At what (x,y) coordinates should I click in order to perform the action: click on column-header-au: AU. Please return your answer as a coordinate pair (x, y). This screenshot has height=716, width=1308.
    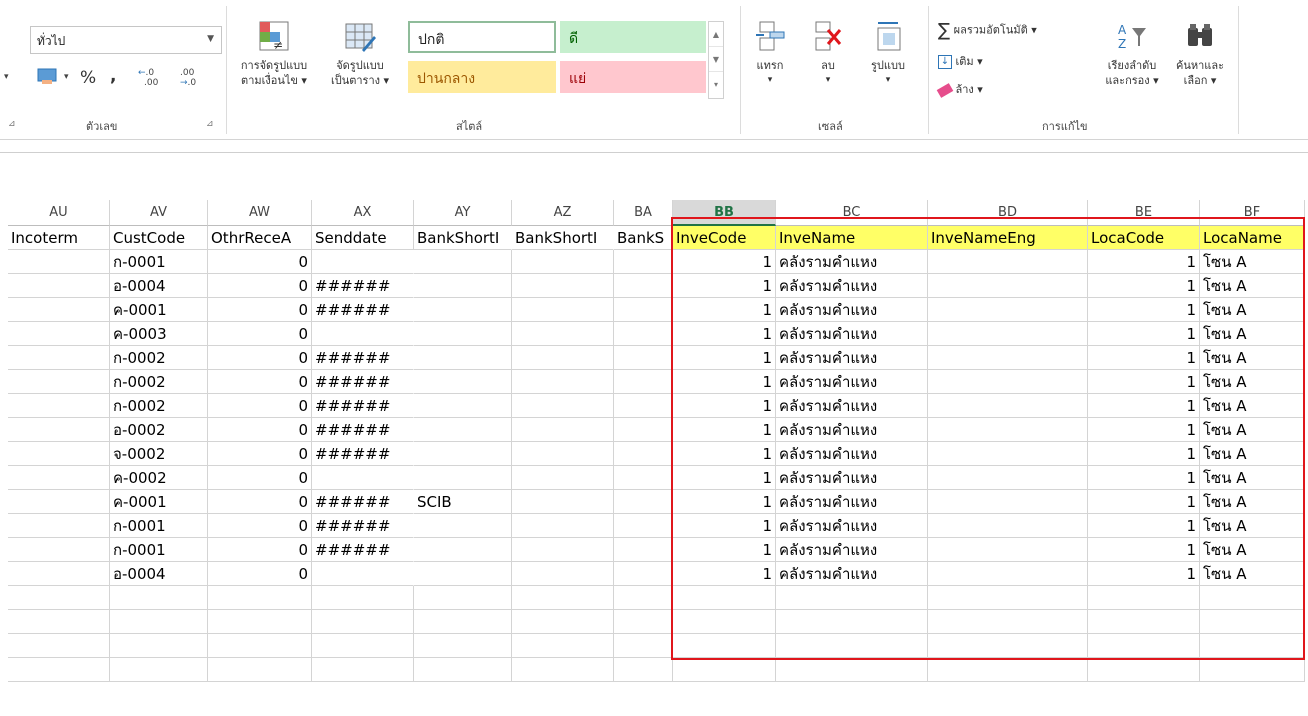
    Looking at the image, I should click on (59, 213).